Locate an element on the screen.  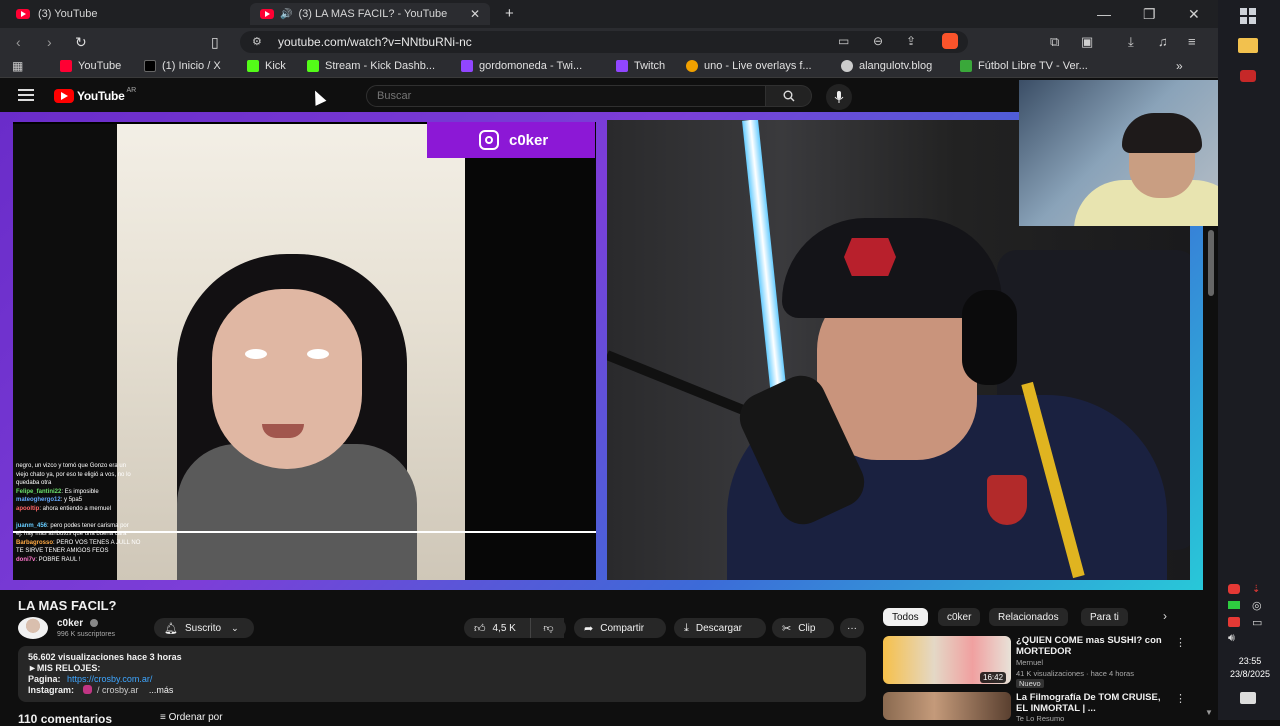
uno-icon is located at coordinates (692, 66).